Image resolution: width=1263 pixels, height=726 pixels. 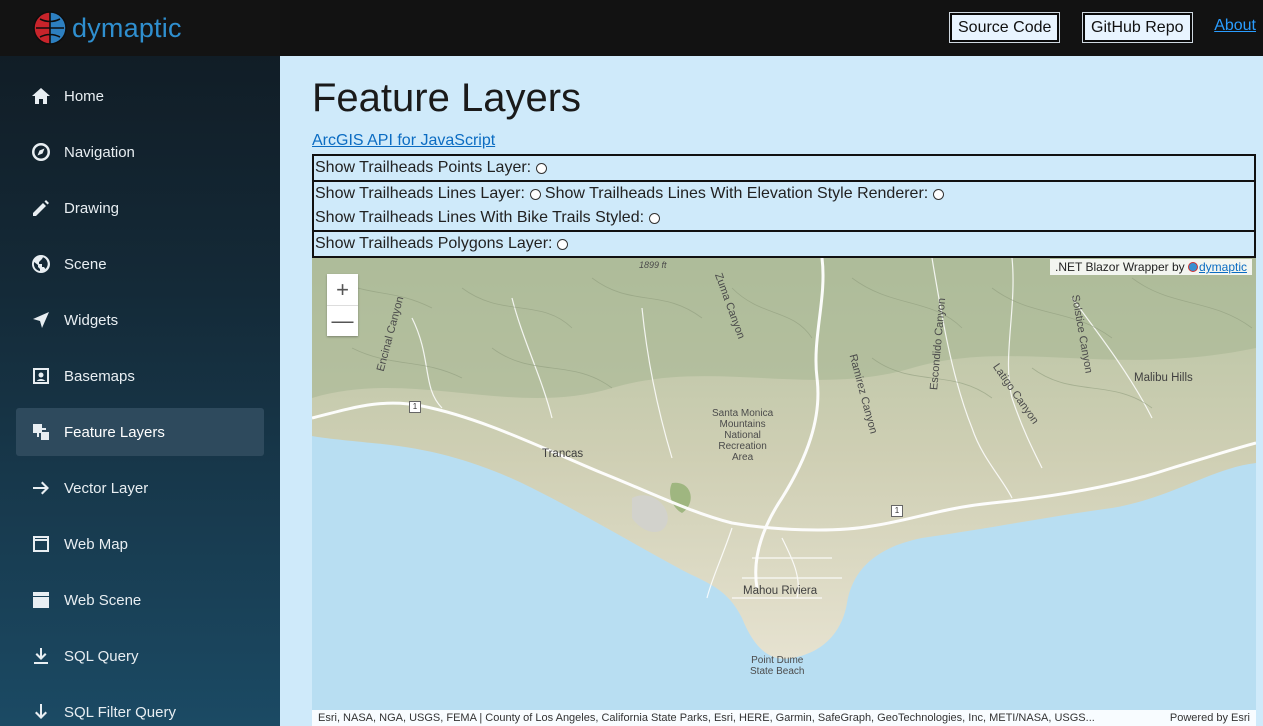 What do you see at coordinates (140, 264) in the screenshot?
I see `sidebar-item-scene: Scene` at bounding box center [140, 264].